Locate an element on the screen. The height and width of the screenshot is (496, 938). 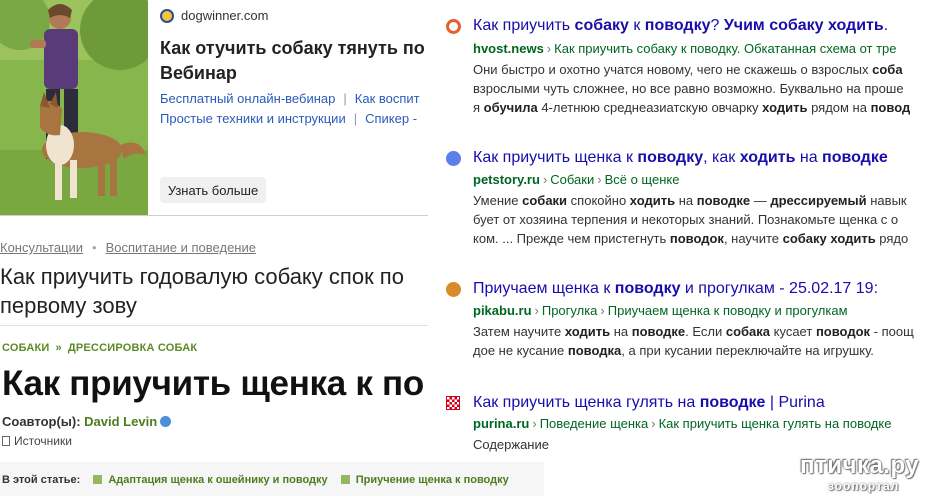
document-icon is located at coordinates (6, 441).